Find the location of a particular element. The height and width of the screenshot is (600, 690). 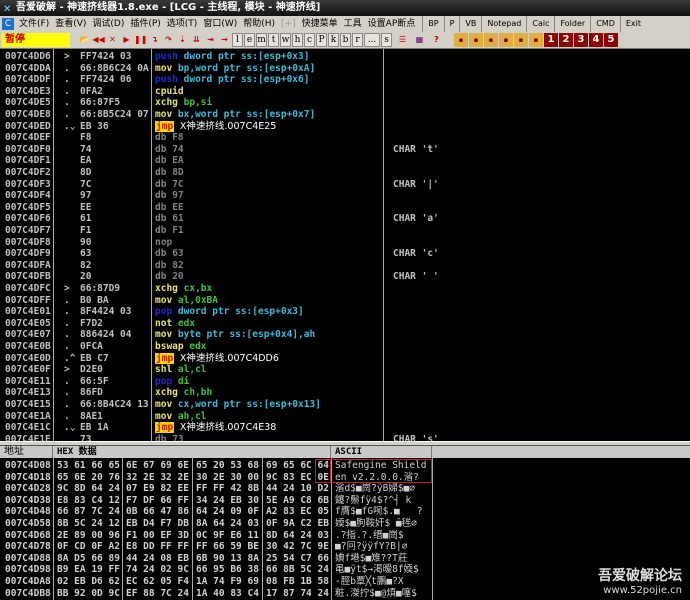

disasm-row: 007C4DE5. 66:87F5 xchg bp,si is located at coordinates (345, 103).